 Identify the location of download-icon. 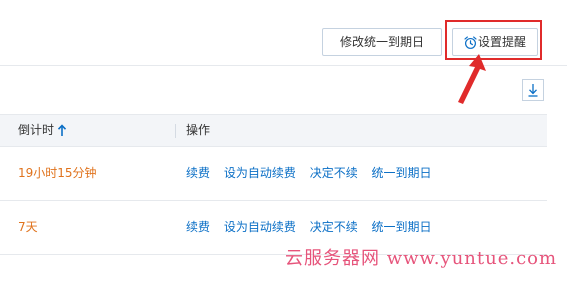
(533, 90).